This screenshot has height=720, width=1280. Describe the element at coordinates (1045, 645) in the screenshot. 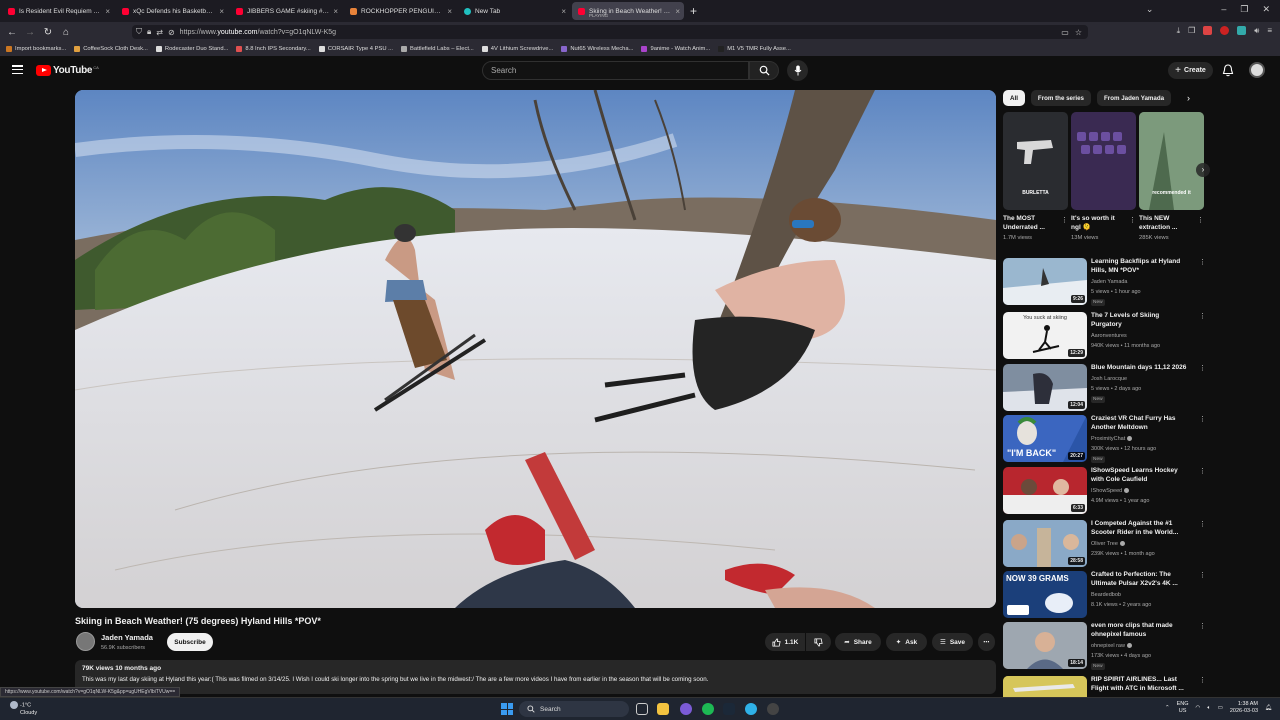

I see `video-thumbnail: 18:14` at that location.